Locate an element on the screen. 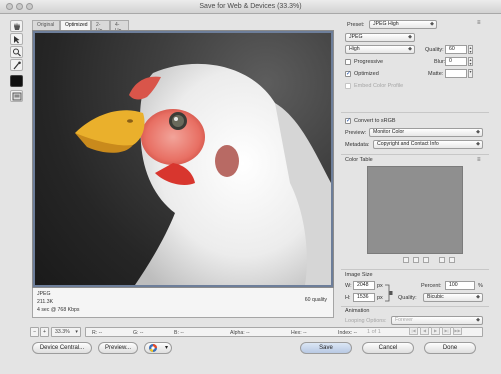 This screenshot has height=374, width=501. preset-select: JPEG High ◆ is located at coordinates (403, 24).